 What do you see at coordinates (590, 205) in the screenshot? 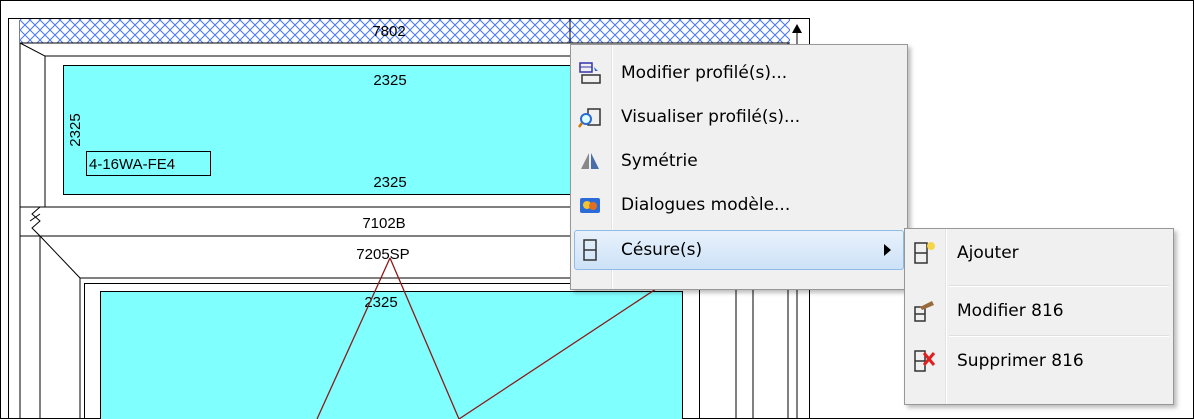
I see `model-dialog-icon` at bounding box center [590, 205].